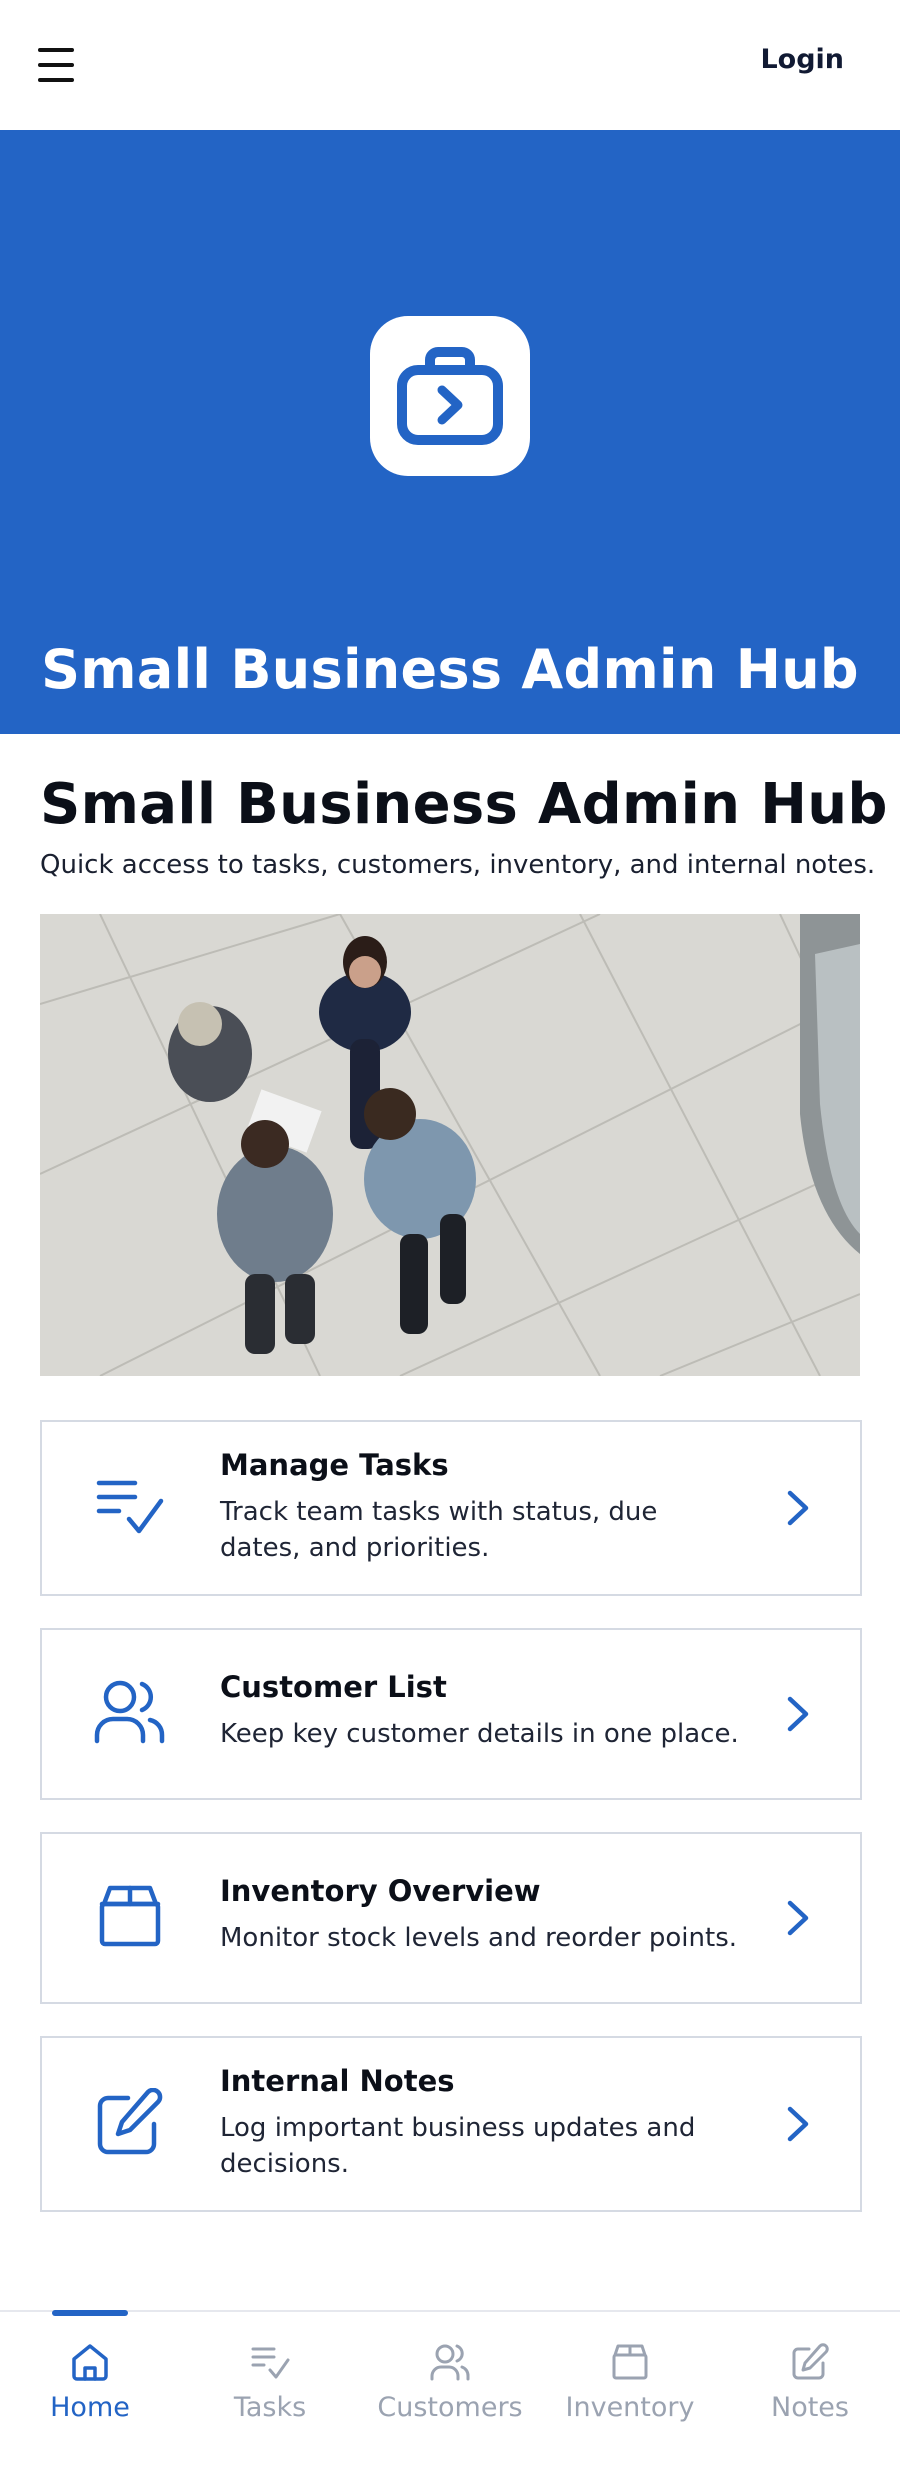 Image resolution: width=900 pixels, height=2490 pixels. I want to click on nav-tasks: Tasks, so click(270, 2401).